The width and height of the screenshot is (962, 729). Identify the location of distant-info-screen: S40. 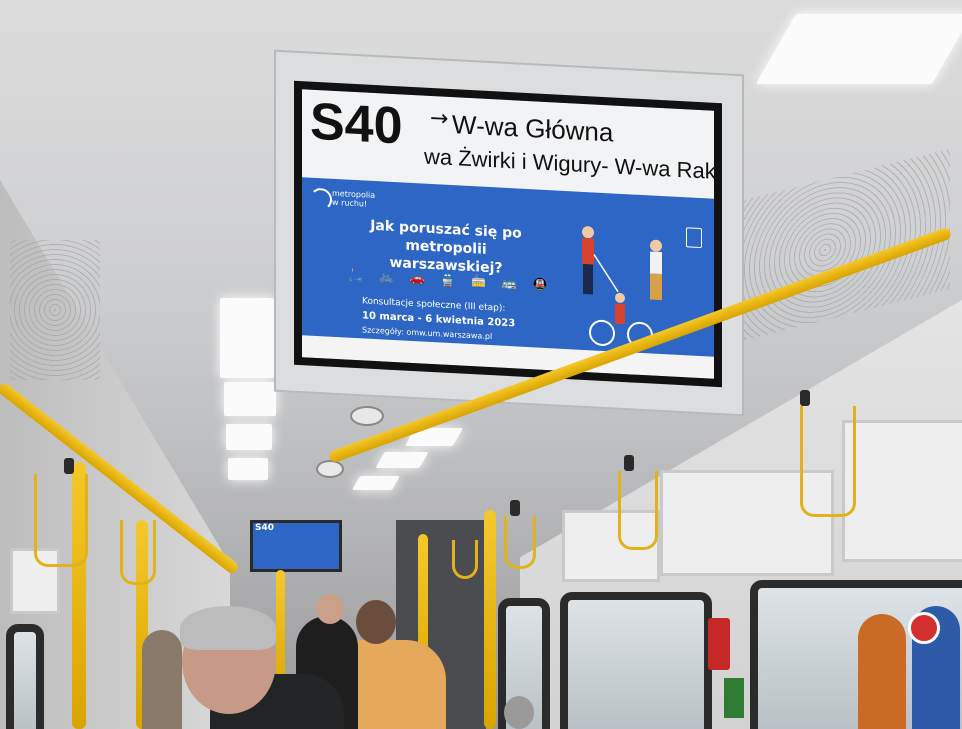
(296, 546).